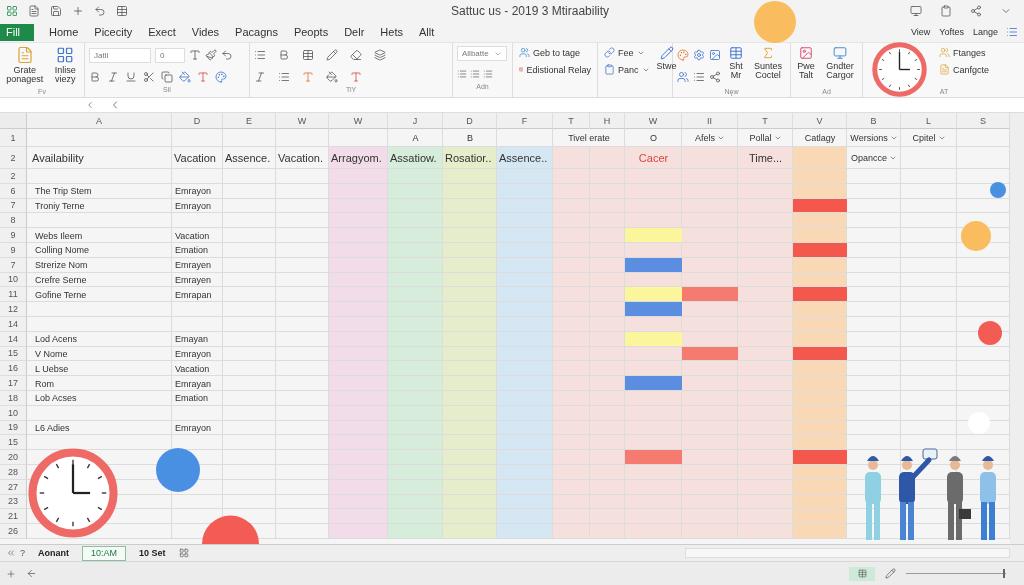 This screenshot has height=585, width=1024. What do you see at coordinates (167, 77) in the screenshot?
I see `copy-icon` at bounding box center [167, 77].